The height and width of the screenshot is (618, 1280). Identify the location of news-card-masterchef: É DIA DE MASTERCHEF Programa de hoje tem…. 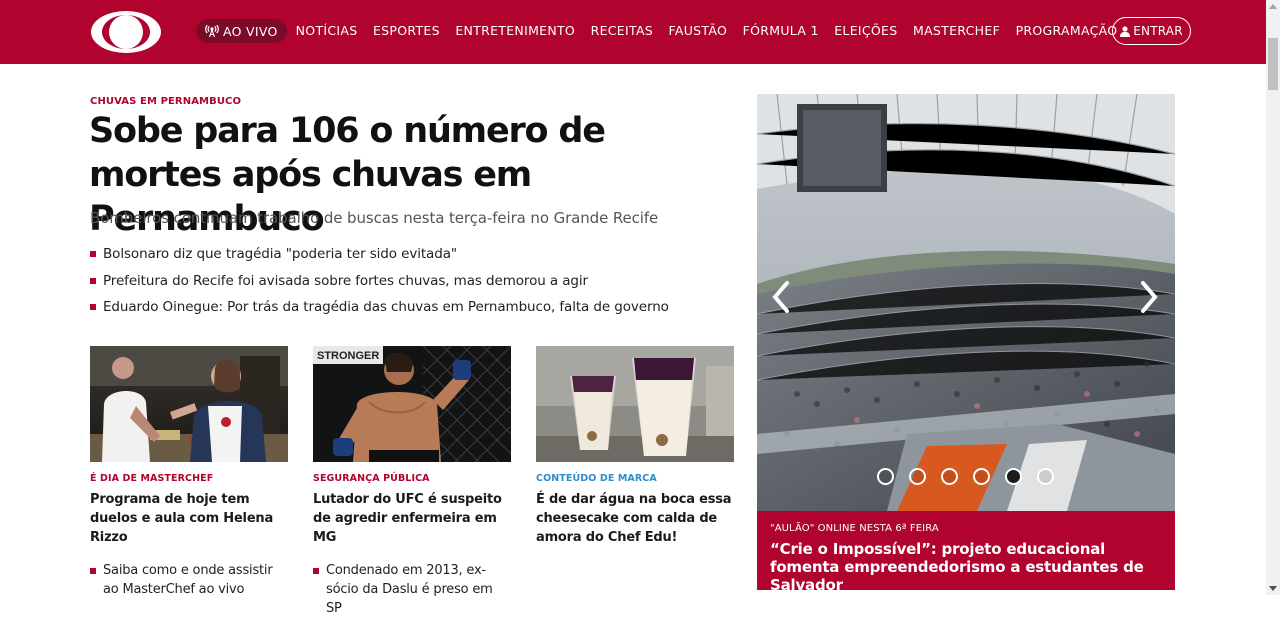
(189, 472).